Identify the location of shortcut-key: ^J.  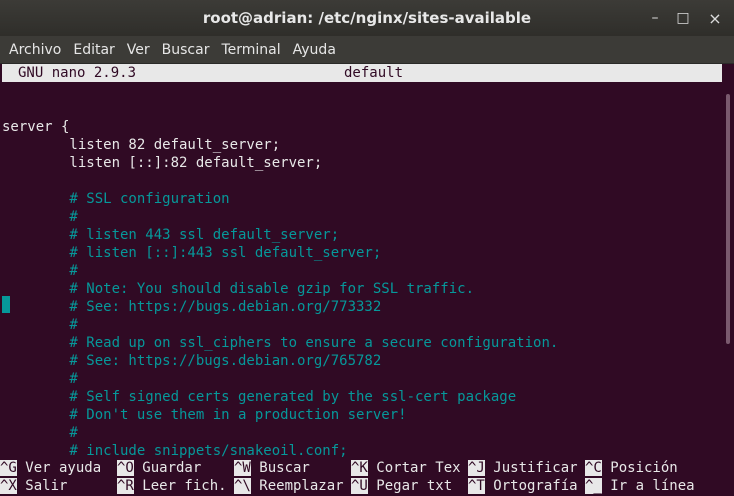
(476, 468).